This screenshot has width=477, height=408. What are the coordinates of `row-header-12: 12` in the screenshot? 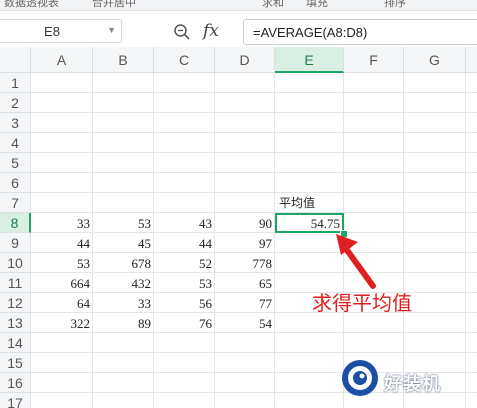 It's located at (15, 303).